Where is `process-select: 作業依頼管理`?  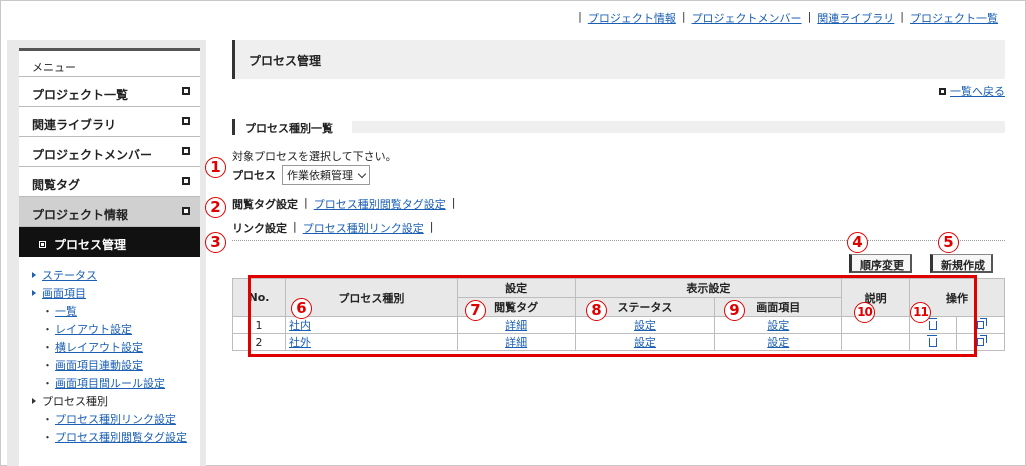
process-select: 作業依頼管理 is located at coordinates (326, 175).